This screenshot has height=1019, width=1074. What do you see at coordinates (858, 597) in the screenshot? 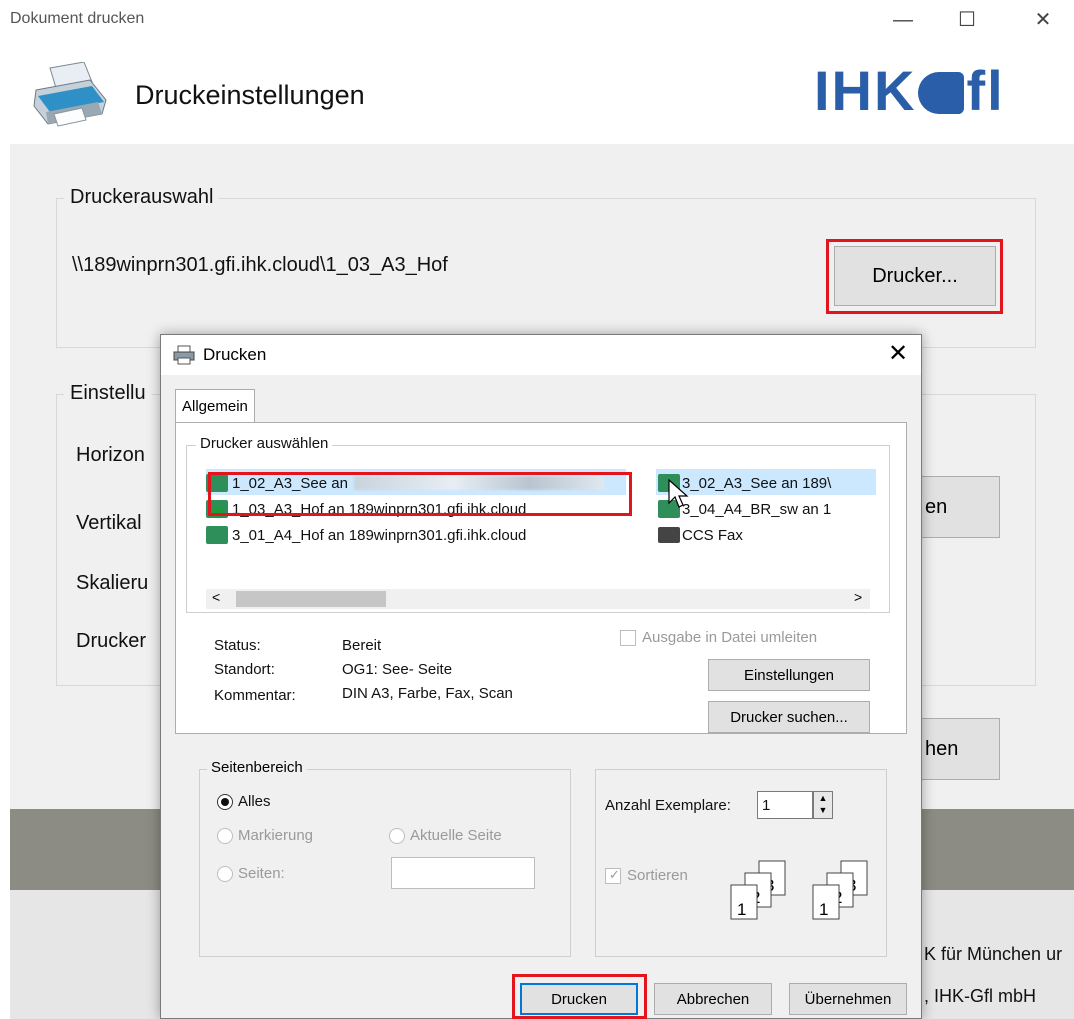
I see `scroll-right-icon: >` at bounding box center [858, 597].